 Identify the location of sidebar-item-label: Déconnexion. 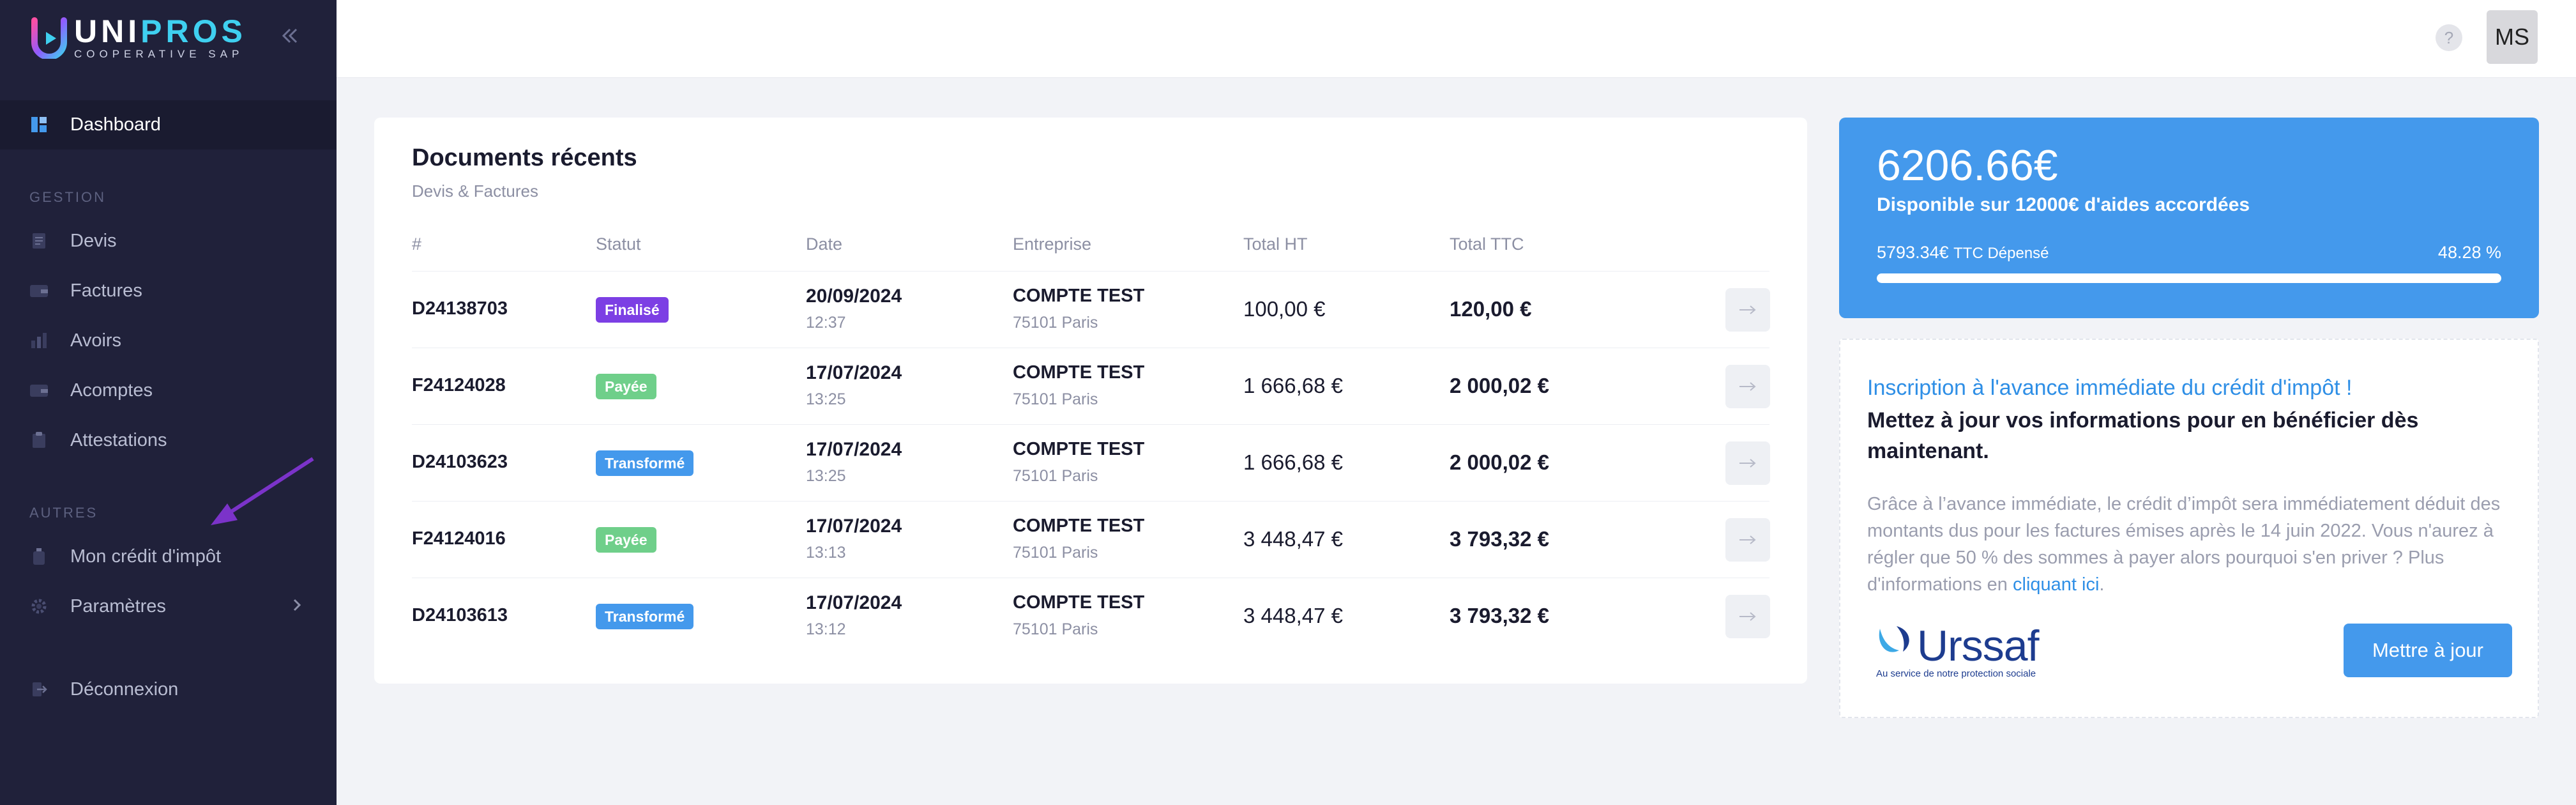
(125, 689).